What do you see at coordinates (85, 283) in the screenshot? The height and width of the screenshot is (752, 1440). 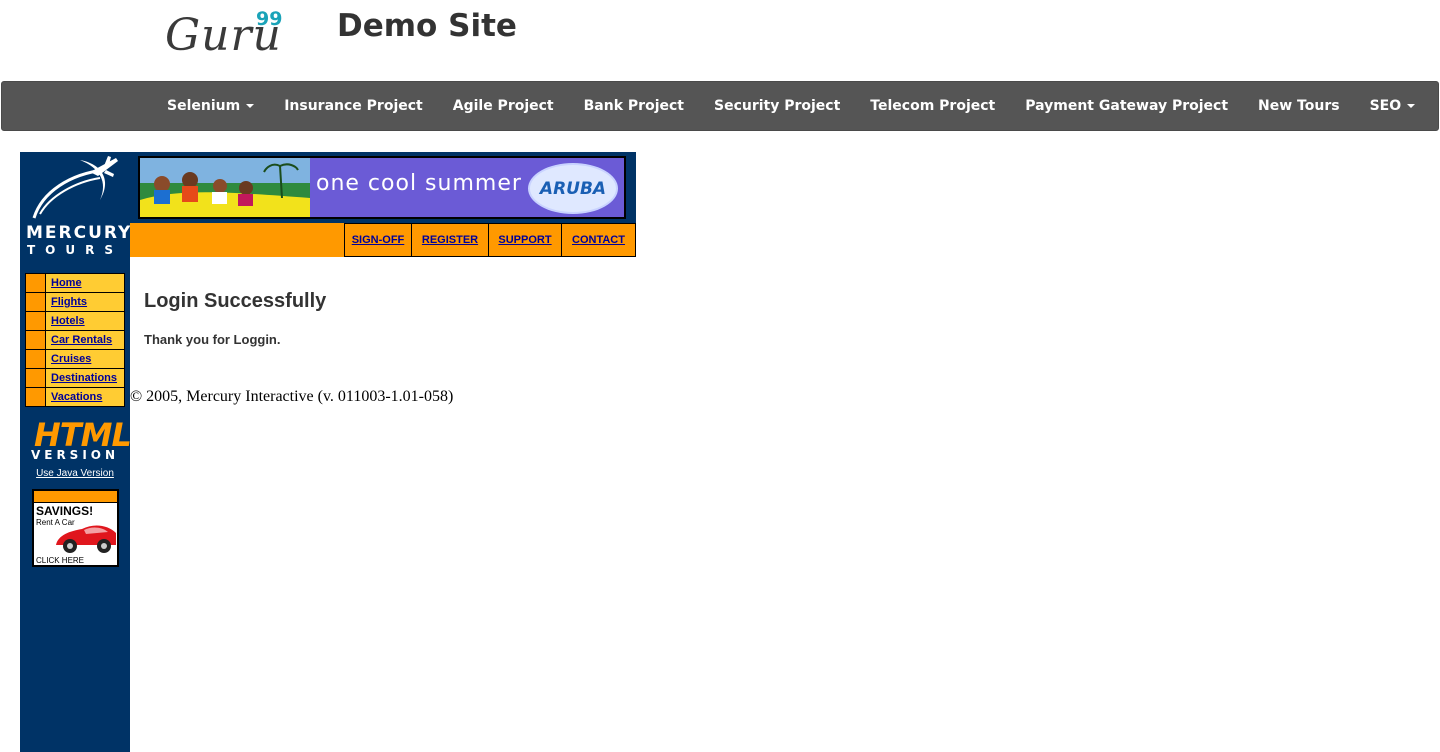 I see `menu-link-home: Home` at bounding box center [85, 283].